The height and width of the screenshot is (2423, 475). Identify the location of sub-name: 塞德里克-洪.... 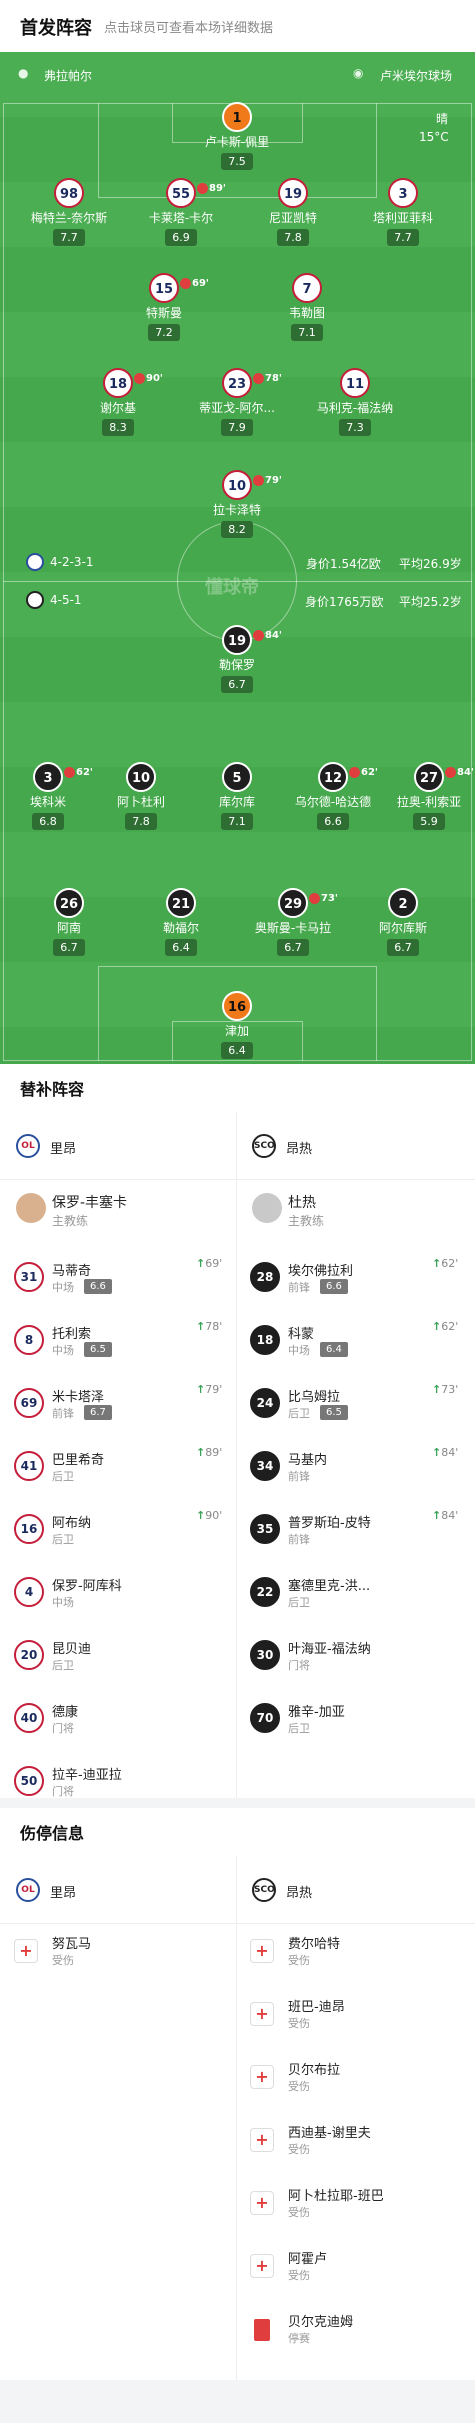
(329, 1584).